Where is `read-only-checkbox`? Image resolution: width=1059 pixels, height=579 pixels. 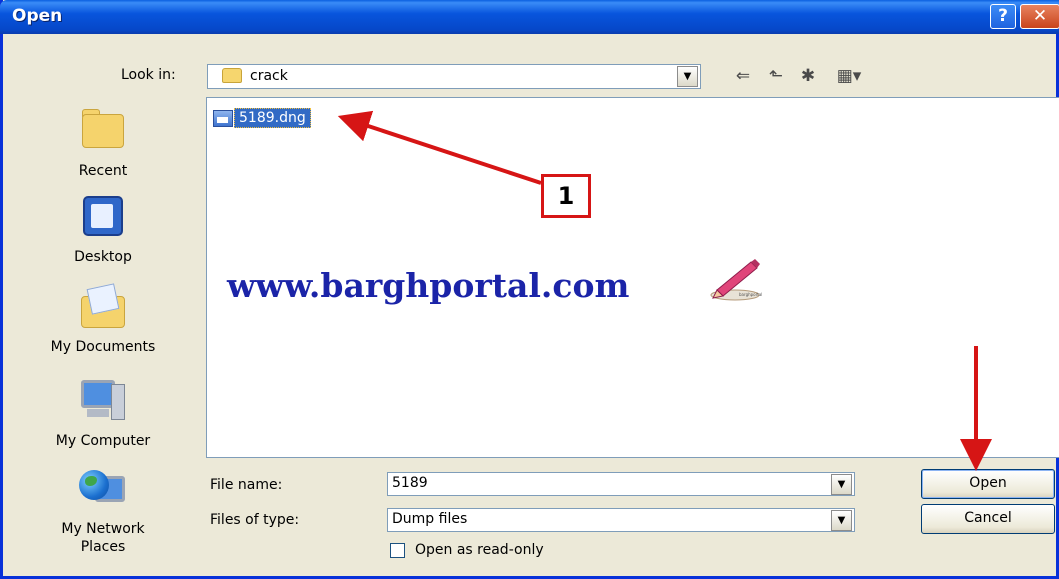
read-only-checkbox is located at coordinates (397, 550).